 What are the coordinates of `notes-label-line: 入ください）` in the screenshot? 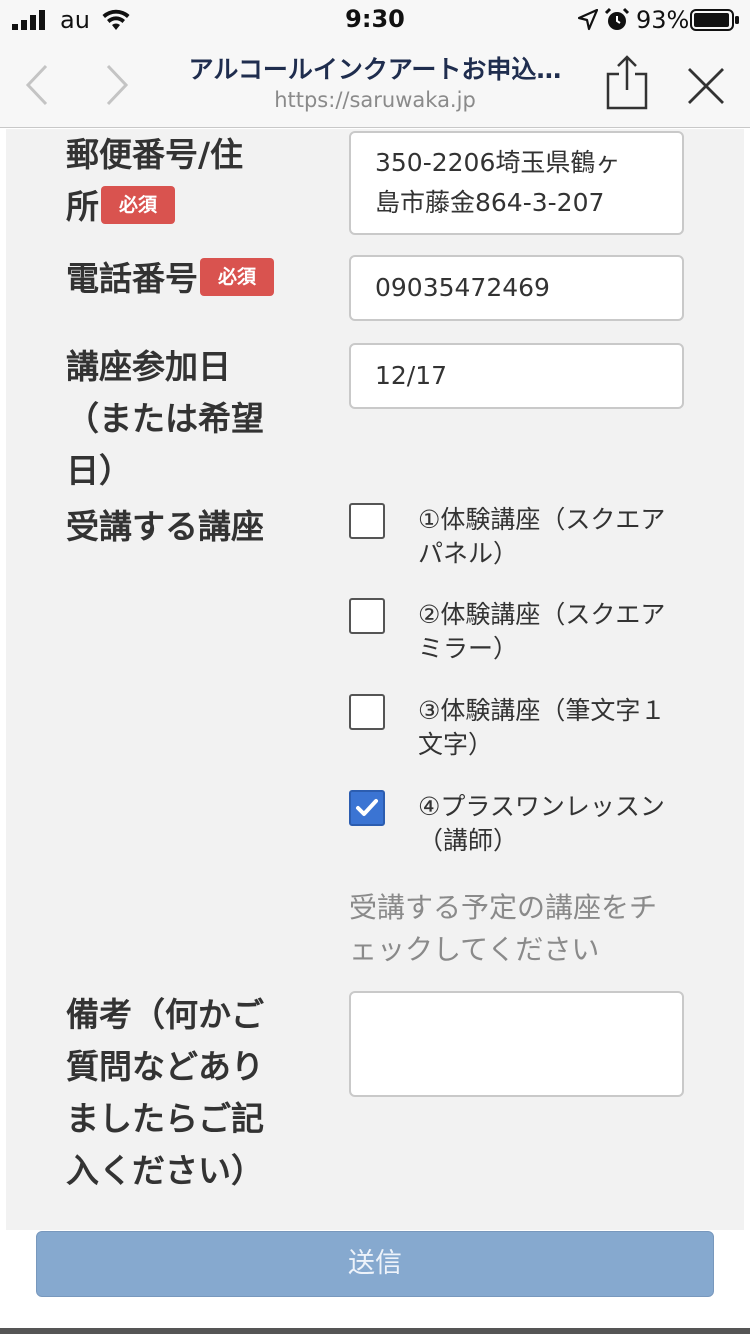 It's located at (165, 1170).